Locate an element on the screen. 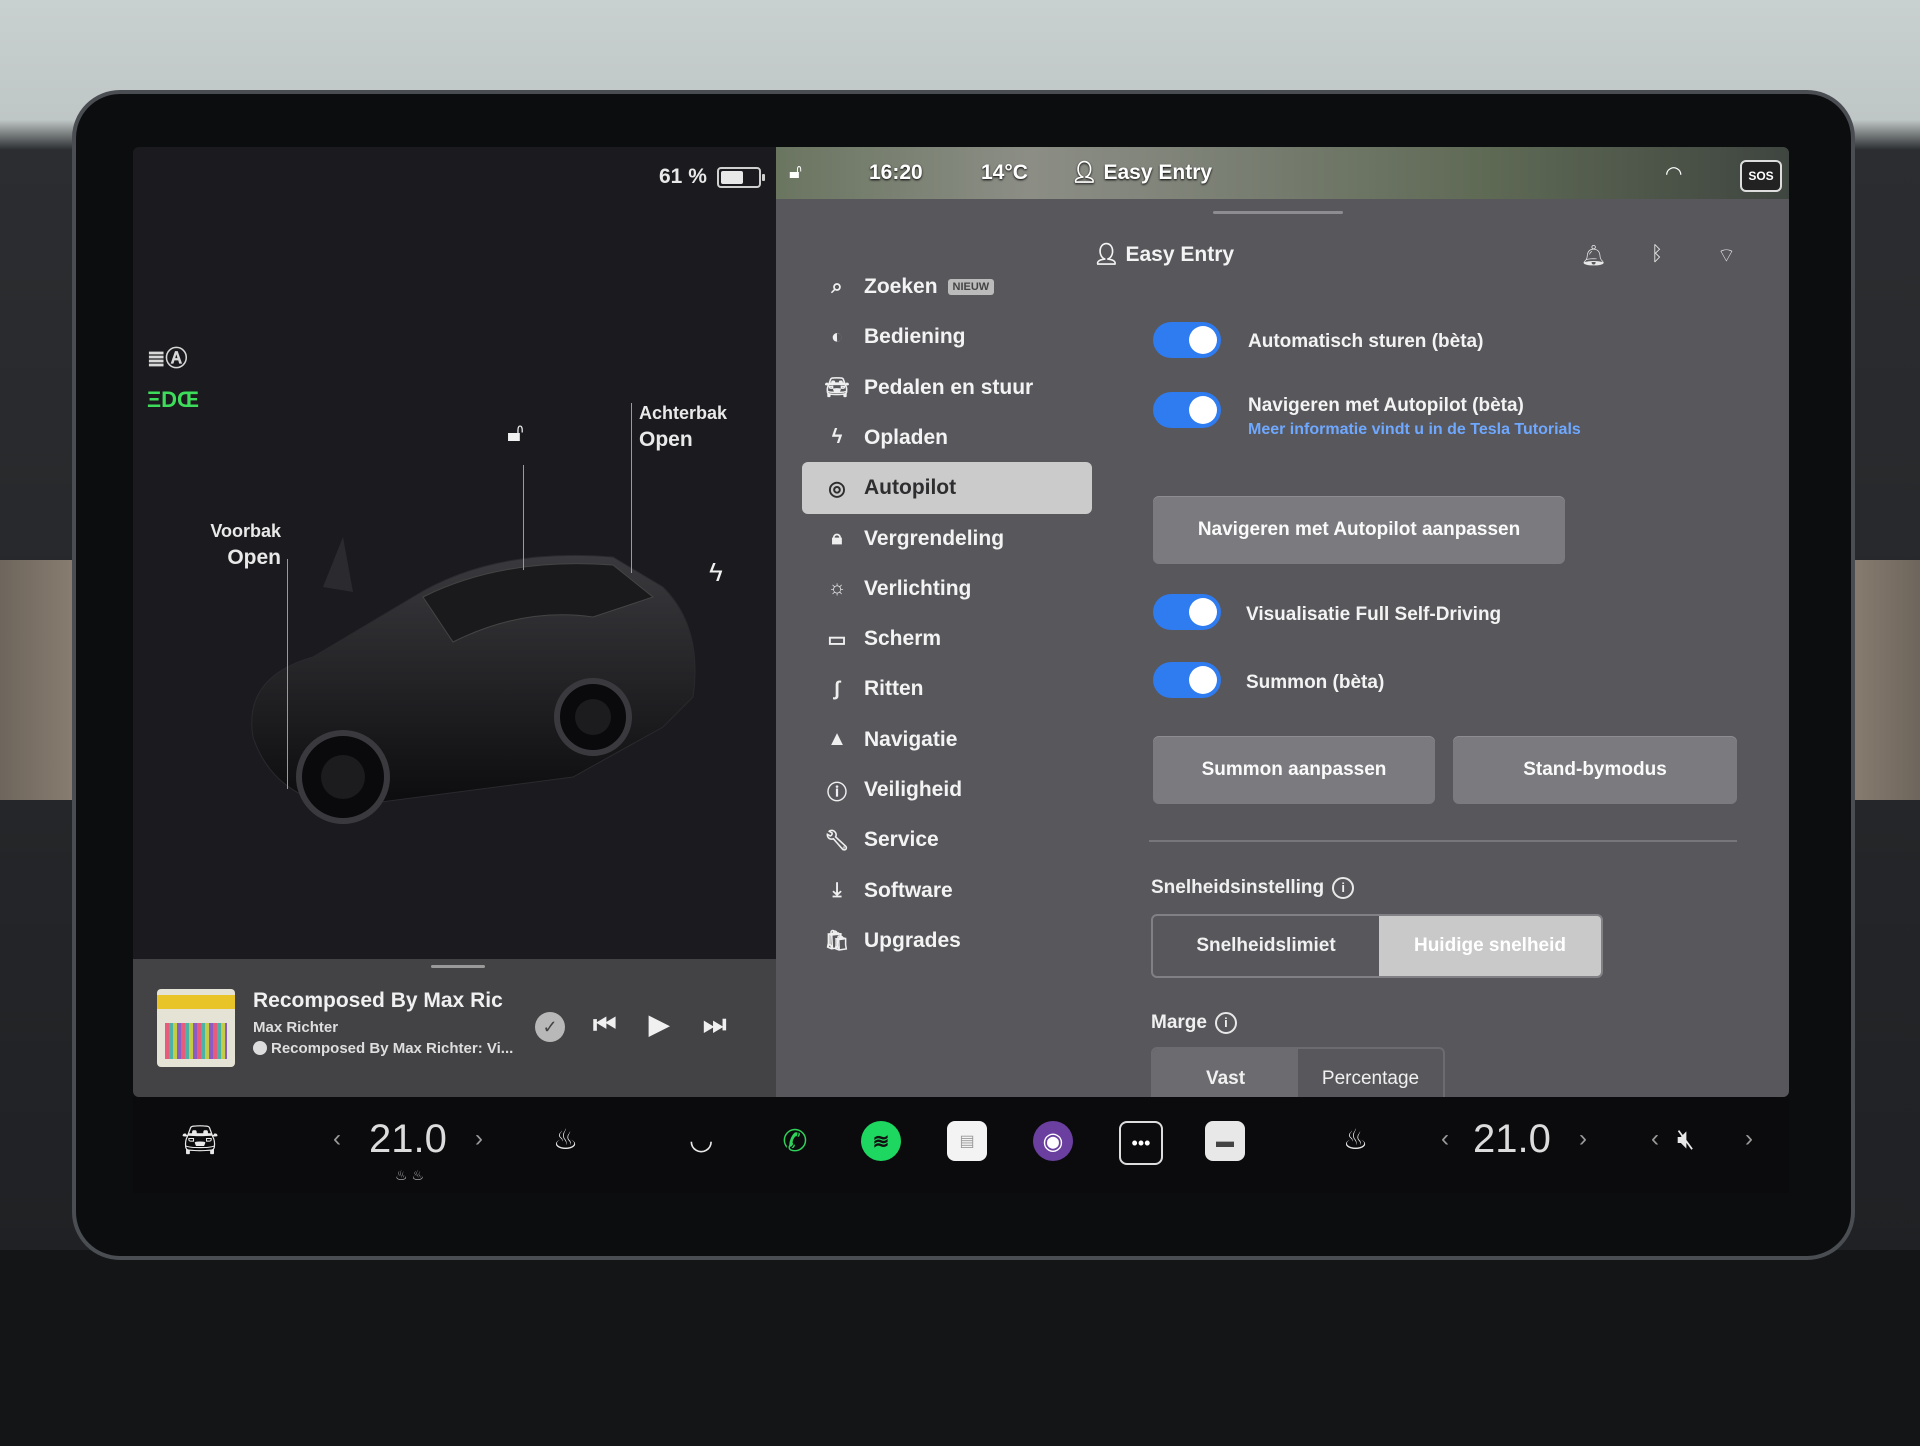 The height and width of the screenshot is (1446, 1920). percentage-option: Percentage is located at coordinates (1370, 1073).